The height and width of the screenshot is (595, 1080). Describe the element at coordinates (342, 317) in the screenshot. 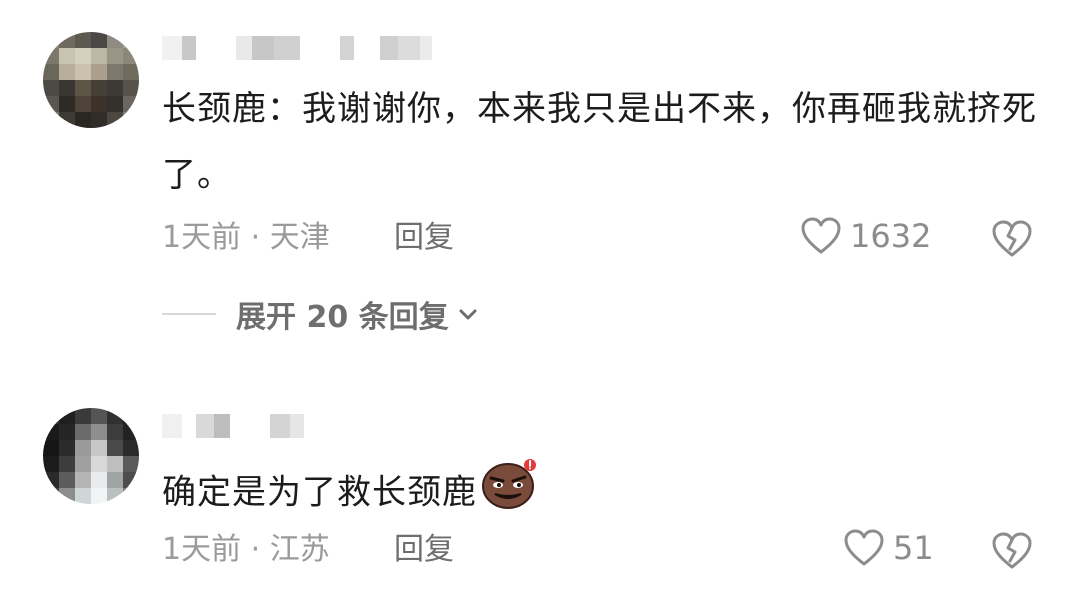

I see `expand-replies-label: 展开 20 条回复` at that location.